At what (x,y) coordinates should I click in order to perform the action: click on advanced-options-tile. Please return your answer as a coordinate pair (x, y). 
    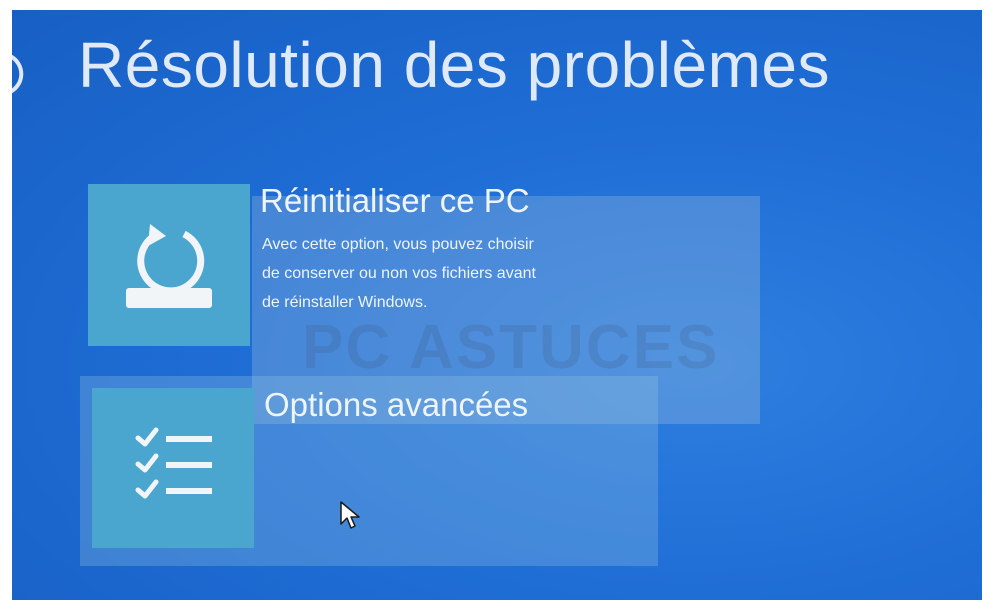
    Looking at the image, I should click on (173, 468).